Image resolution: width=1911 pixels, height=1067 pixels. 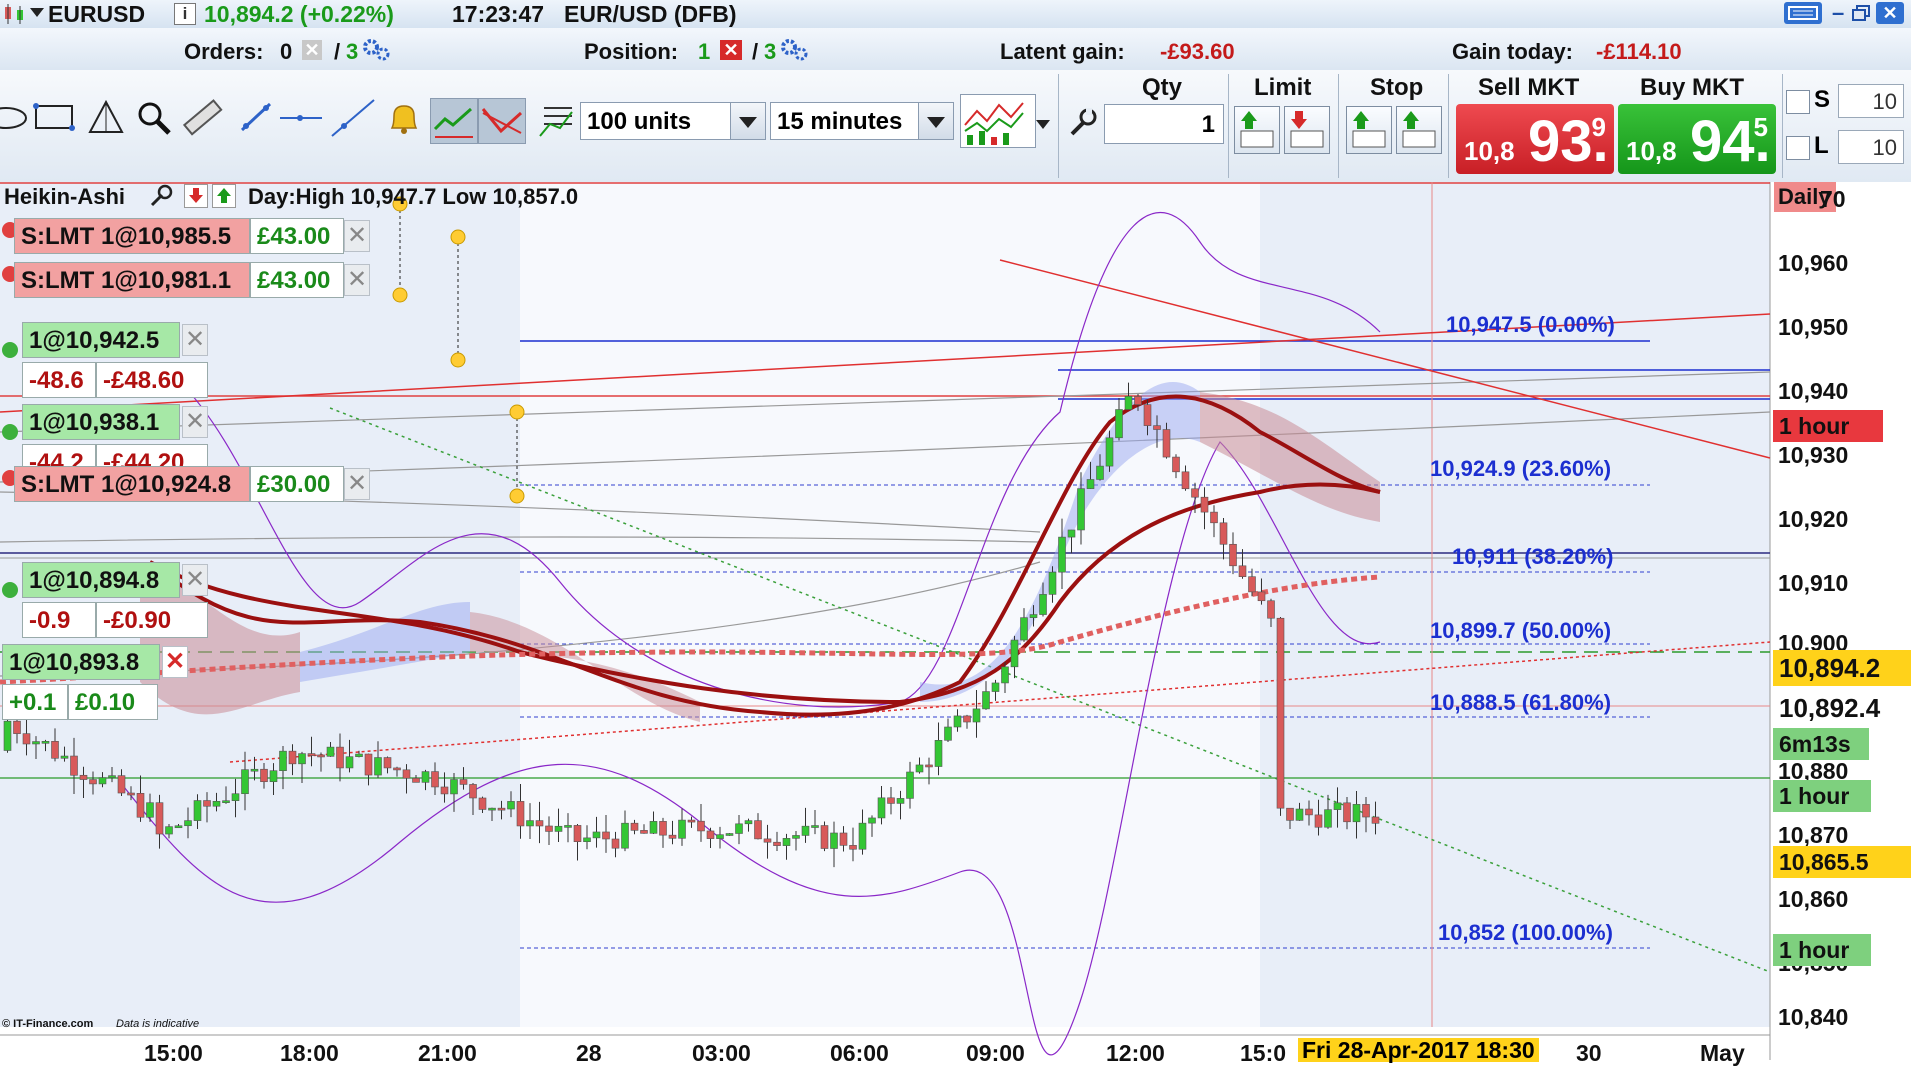 What do you see at coordinates (1369, 130) in the screenshot?
I see `stop-order-button` at bounding box center [1369, 130].